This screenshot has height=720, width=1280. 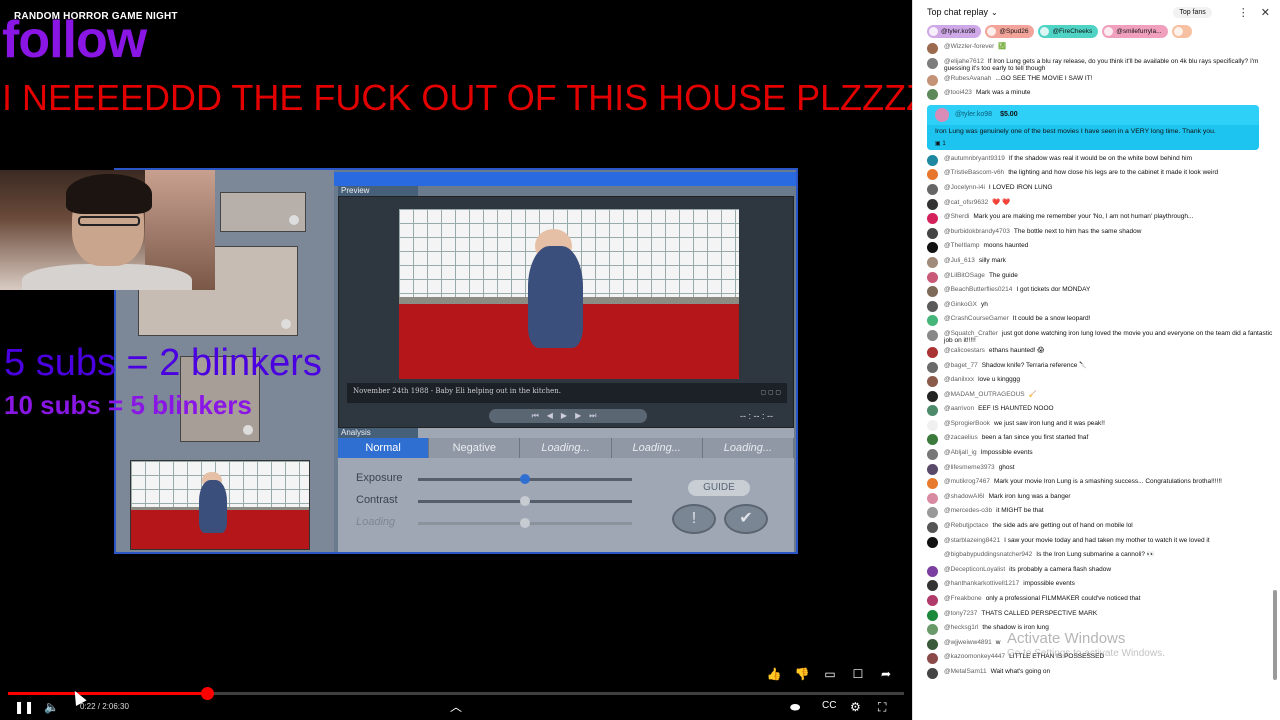 What do you see at coordinates (965, 671) in the screenshot?
I see `chat-author: @MetalSam11` at bounding box center [965, 671].